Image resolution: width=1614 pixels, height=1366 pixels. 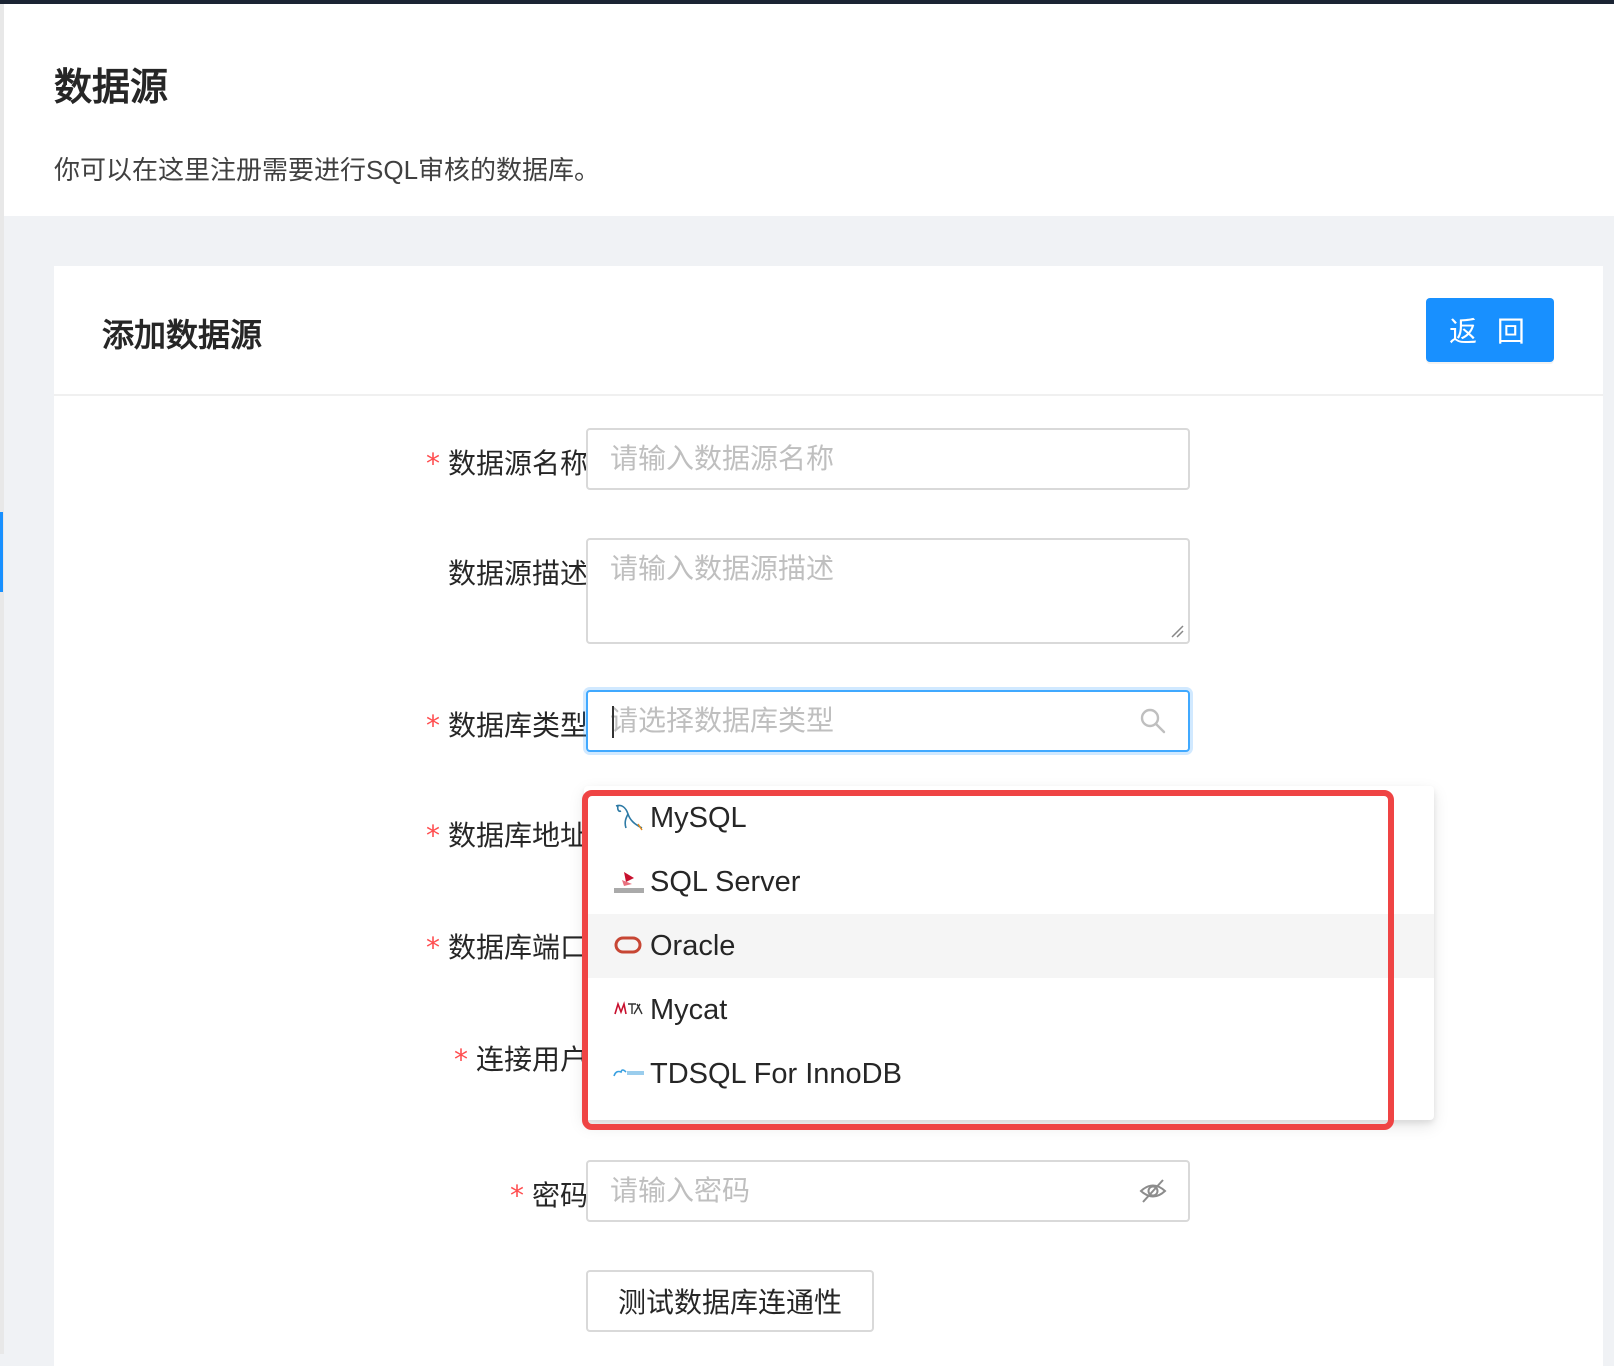 What do you see at coordinates (1177, 631) in the screenshot?
I see `resize-handle-icon` at bounding box center [1177, 631].